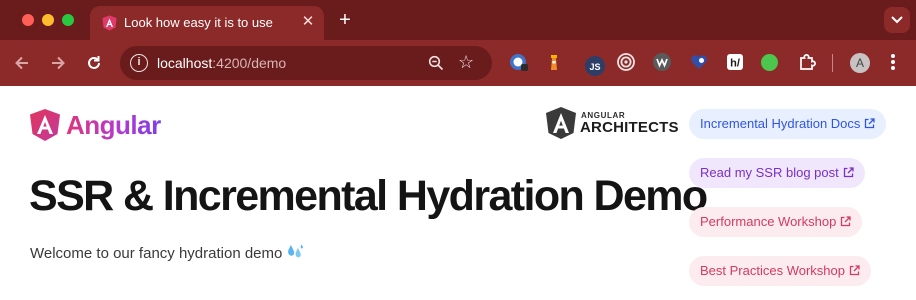 This screenshot has width=916, height=300. Describe the element at coordinates (662, 62) in the screenshot. I see `wappalyzer-icon` at that location.